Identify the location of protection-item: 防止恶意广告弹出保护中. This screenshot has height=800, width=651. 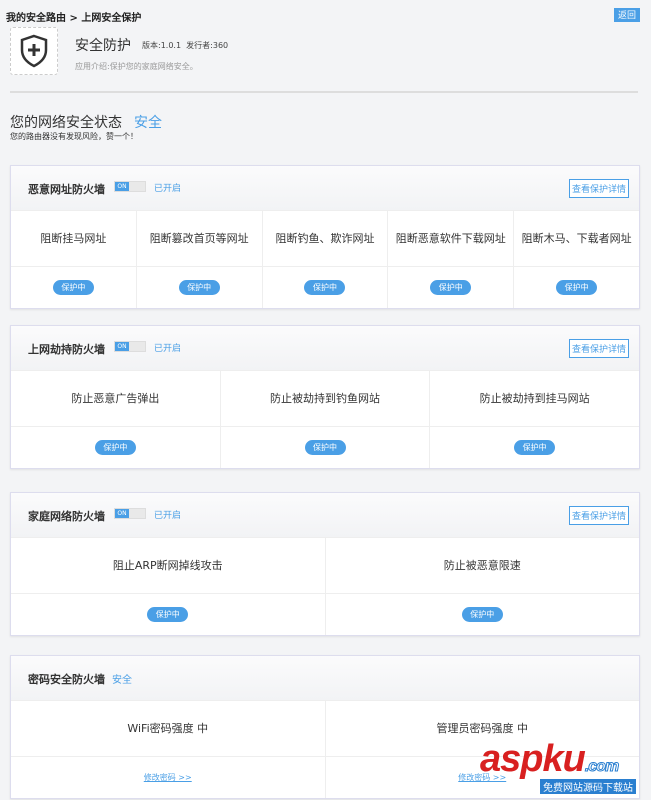
(116, 419).